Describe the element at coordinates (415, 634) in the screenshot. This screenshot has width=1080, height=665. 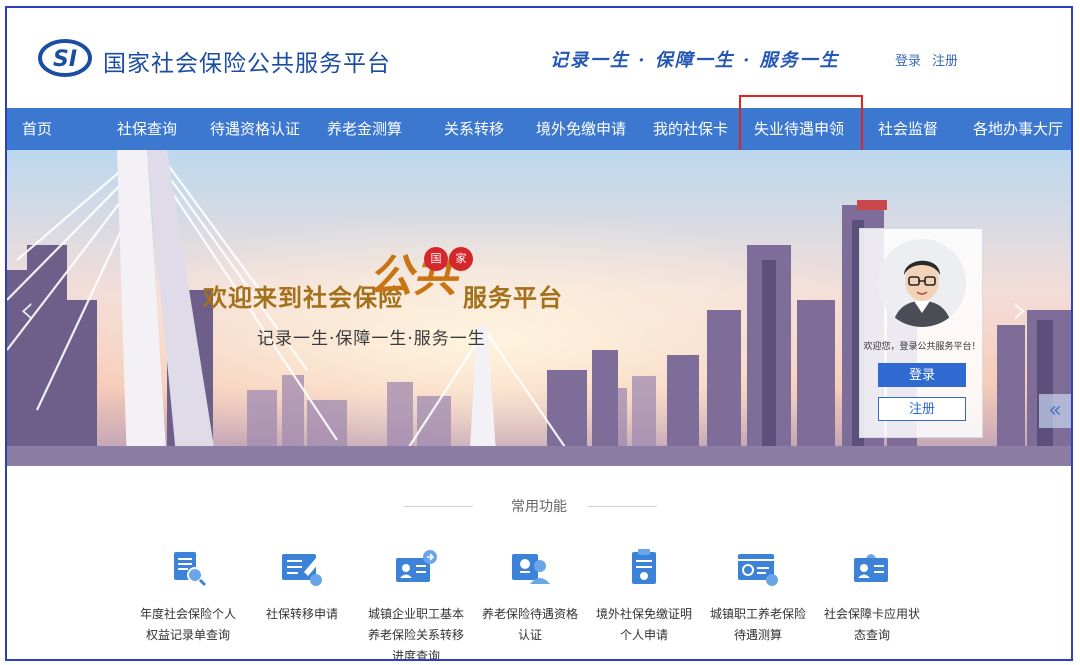
I see `func-label: 城镇企业职工基本养老保险关系转移进度查询` at that location.